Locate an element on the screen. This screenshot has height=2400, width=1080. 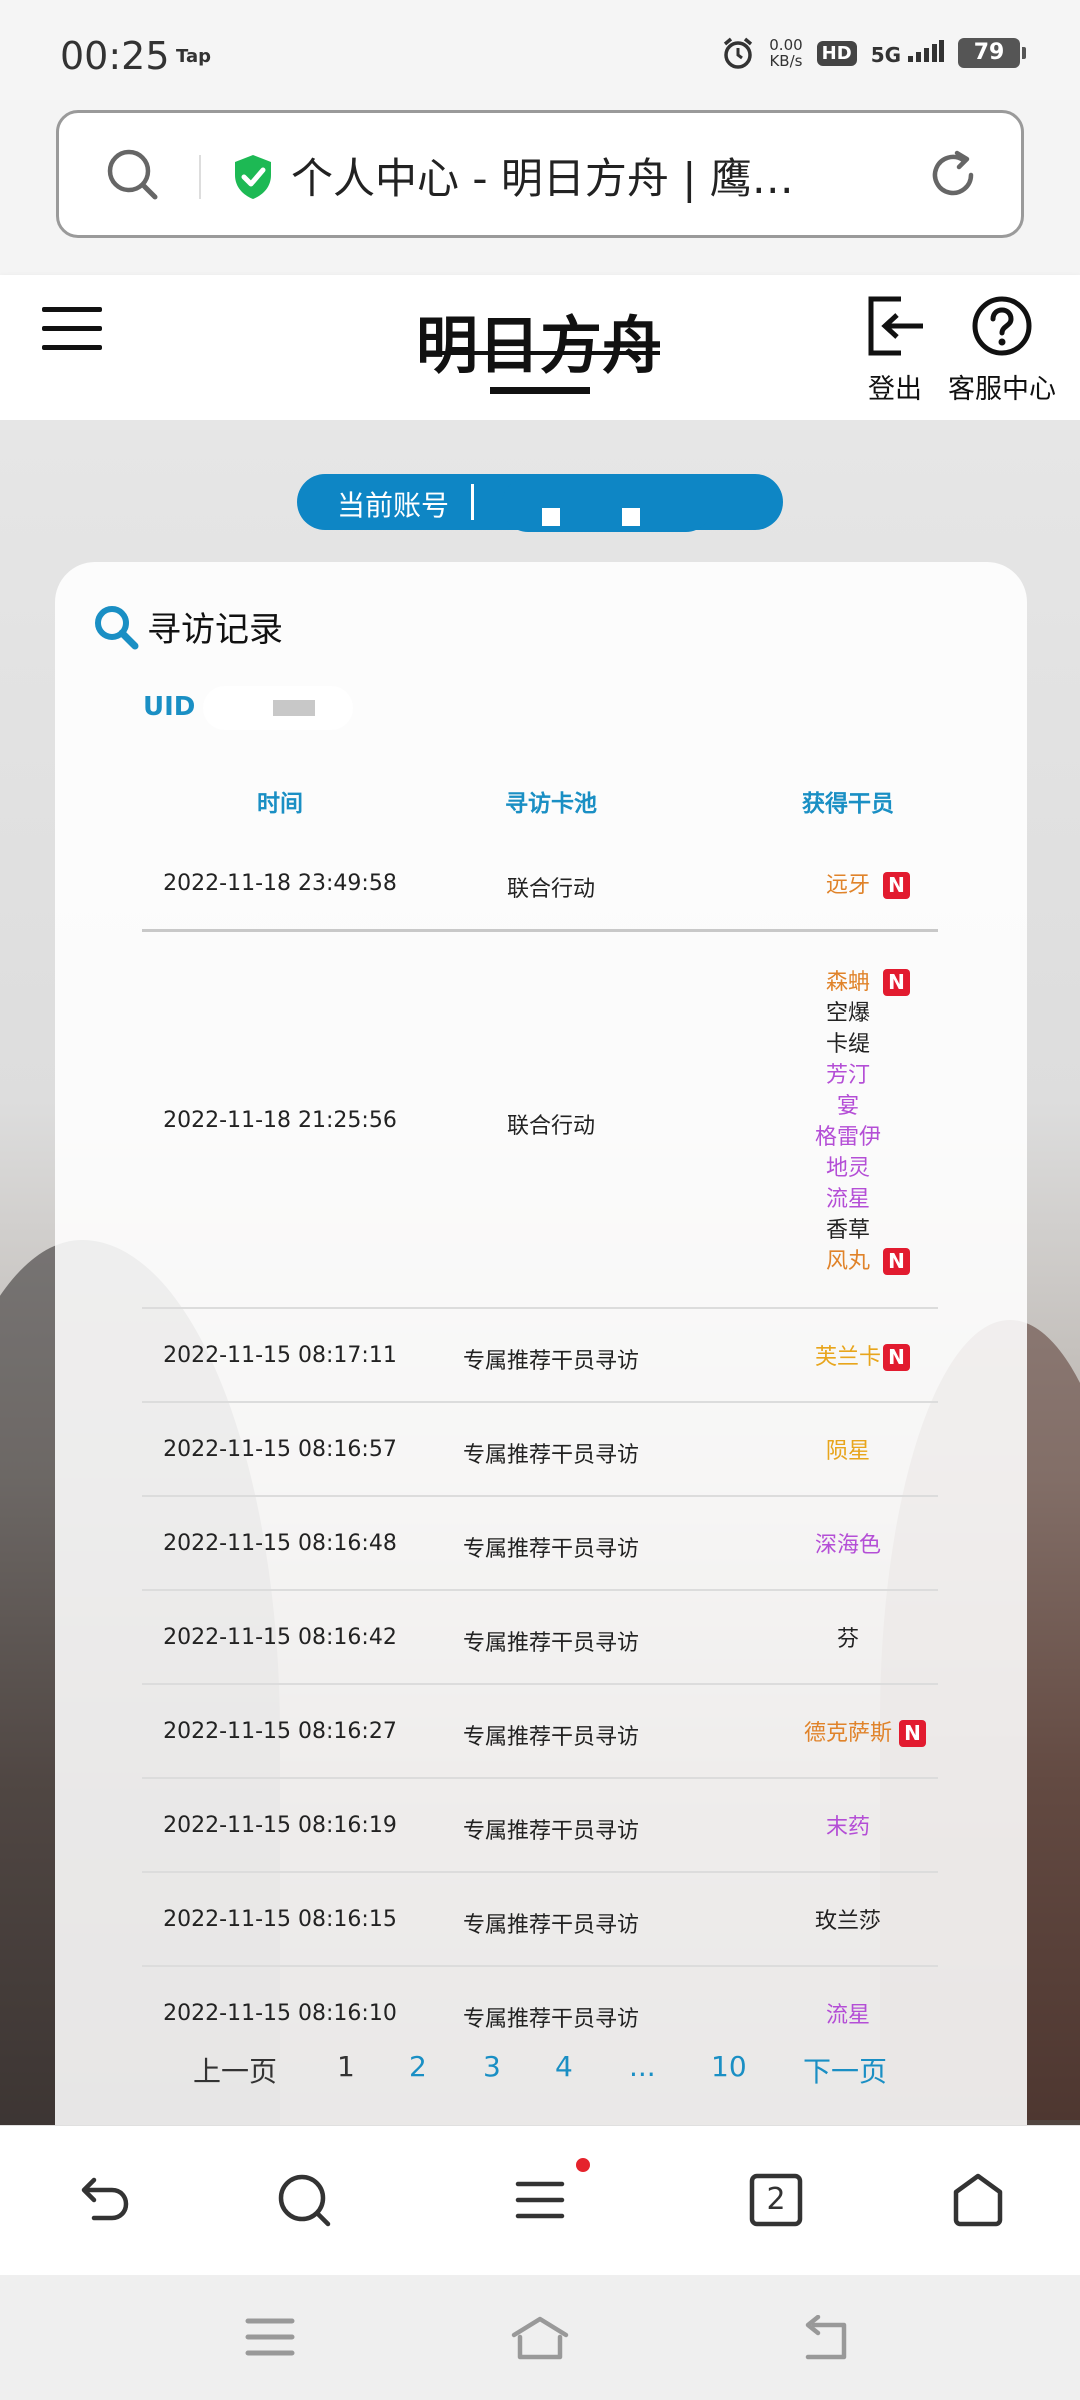
operator-name: 风丸 N is located at coordinates (848, 1261).